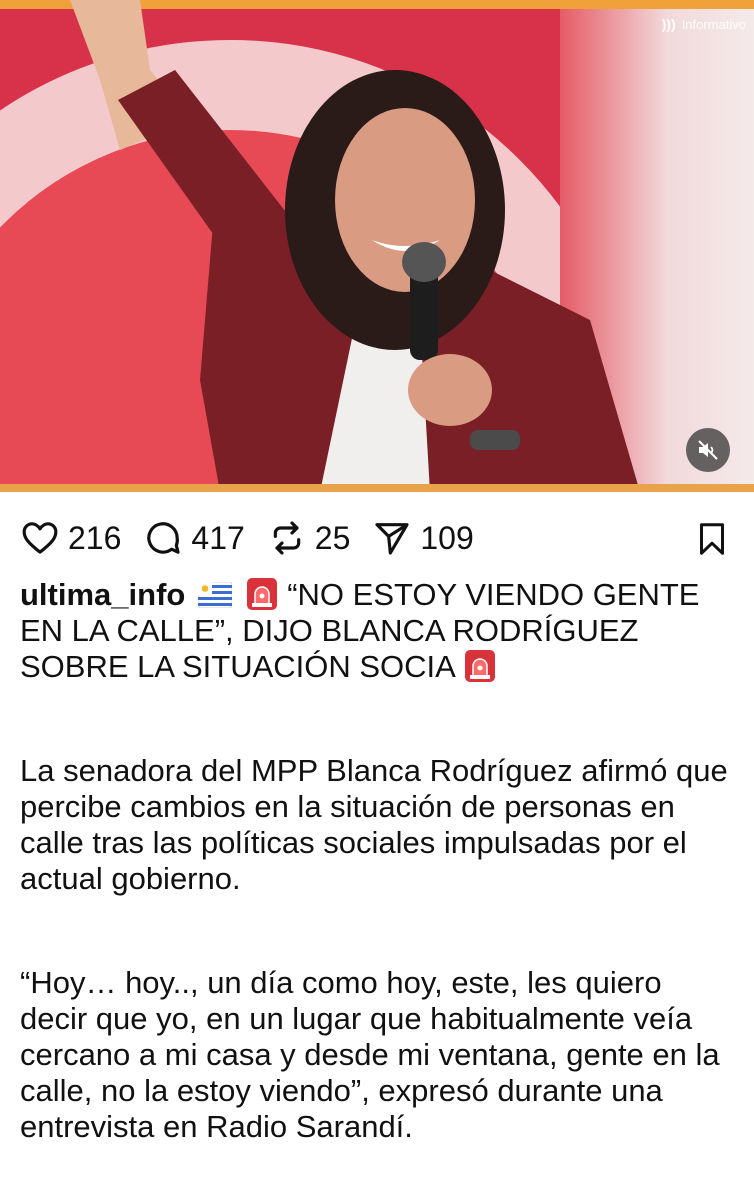 The height and width of the screenshot is (1200, 754). I want to click on save-button, so click(712, 541).